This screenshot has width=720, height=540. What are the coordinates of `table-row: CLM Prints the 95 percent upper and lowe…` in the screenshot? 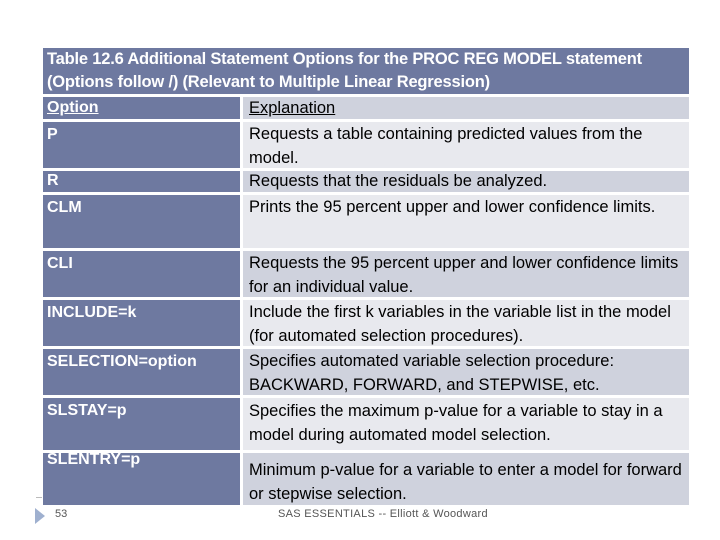 It's located at (366, 221).